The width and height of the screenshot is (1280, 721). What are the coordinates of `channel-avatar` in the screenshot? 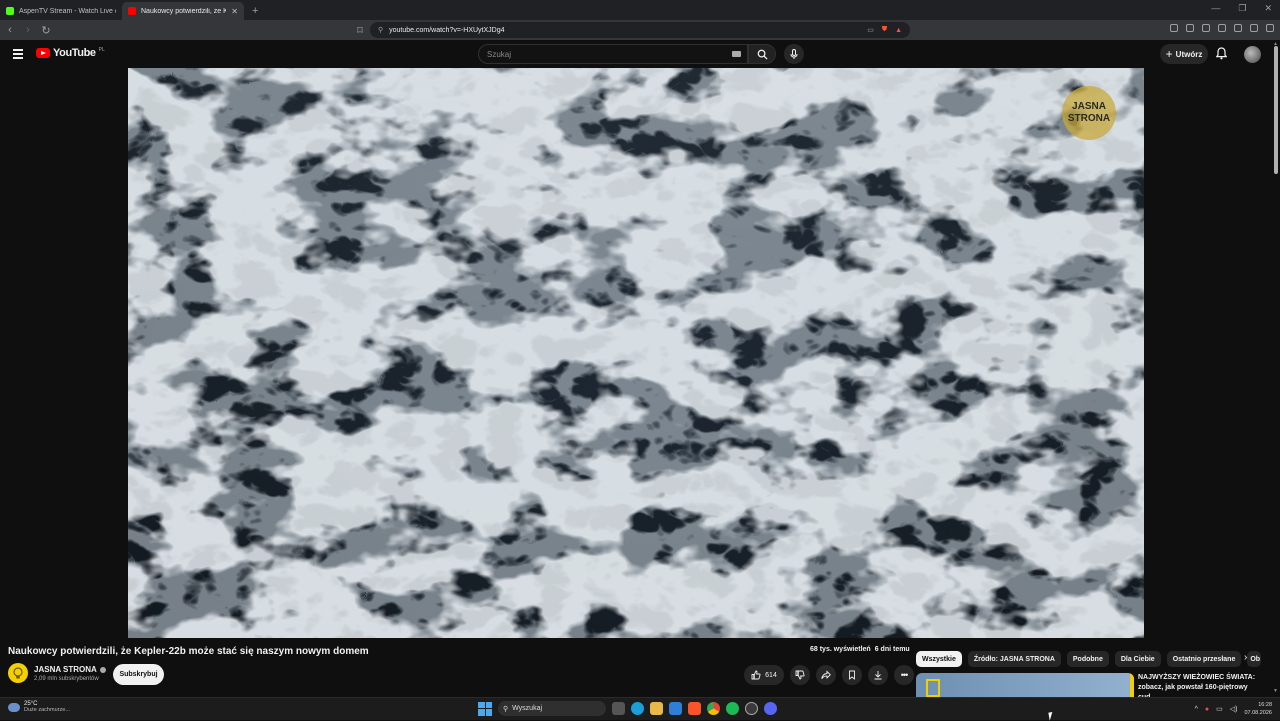 It's located at (18, 673).